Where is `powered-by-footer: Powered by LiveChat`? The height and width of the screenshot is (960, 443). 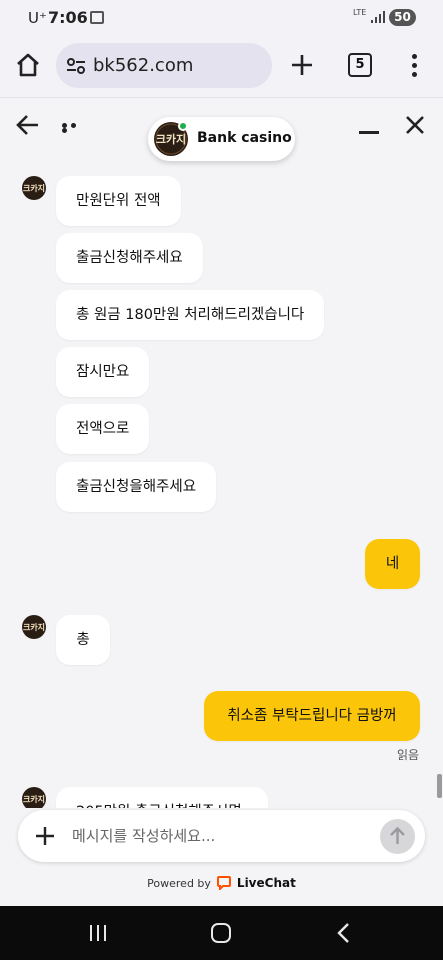 powered-by-footer: Powered by LiveChat is located at coordinates (221, 883).